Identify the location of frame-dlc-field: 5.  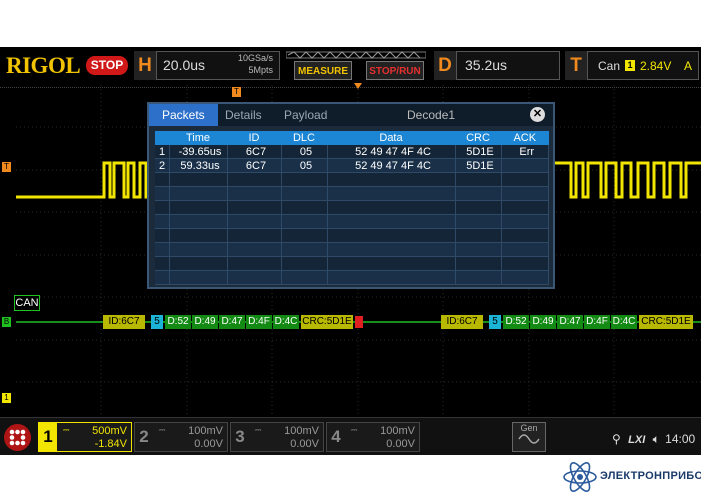
(157, 322).